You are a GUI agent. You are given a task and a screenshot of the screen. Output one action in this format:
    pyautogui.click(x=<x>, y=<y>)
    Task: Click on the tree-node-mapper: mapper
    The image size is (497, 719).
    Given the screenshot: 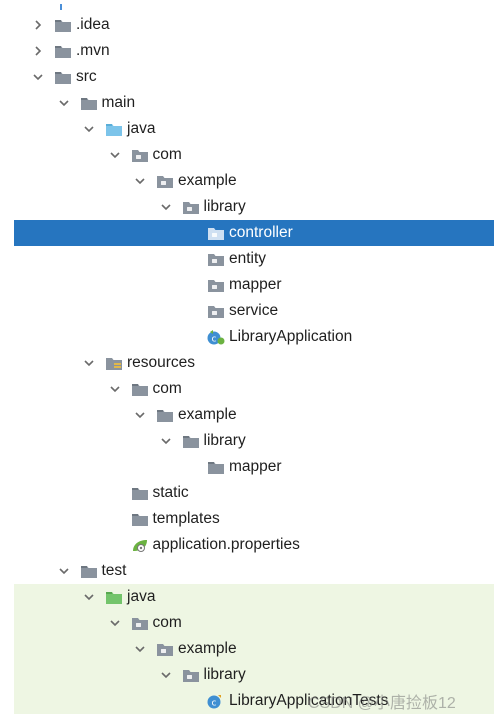 What is the action you would take?
    pyautogui.click(x=254, y=285)
    